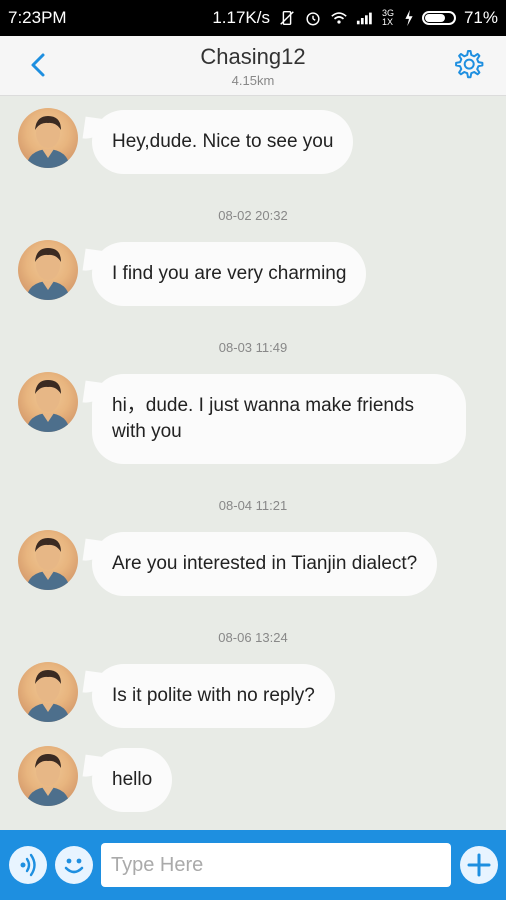 The image size is (506, 900). What do you see at coordinates (253, 56) in the screenshot?
I see `contact-name: Chasing12` at bounding box center [253, 56].